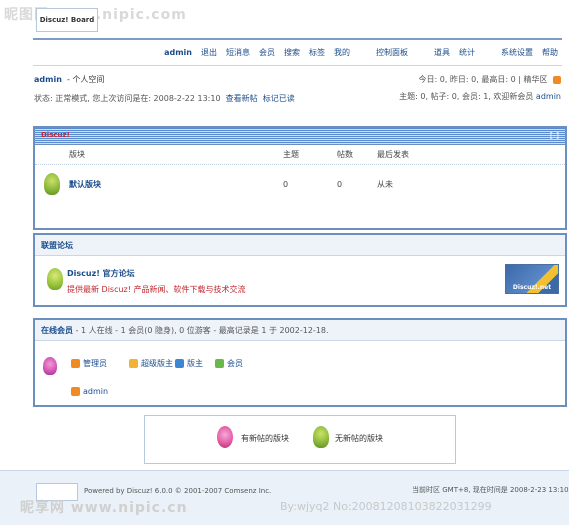 This screenshot has height=525, width=569. What do you see at coordinates (267, 52) in the screenshot?
I see `nav-item-members: 会员` at bounding box center [267, 52].